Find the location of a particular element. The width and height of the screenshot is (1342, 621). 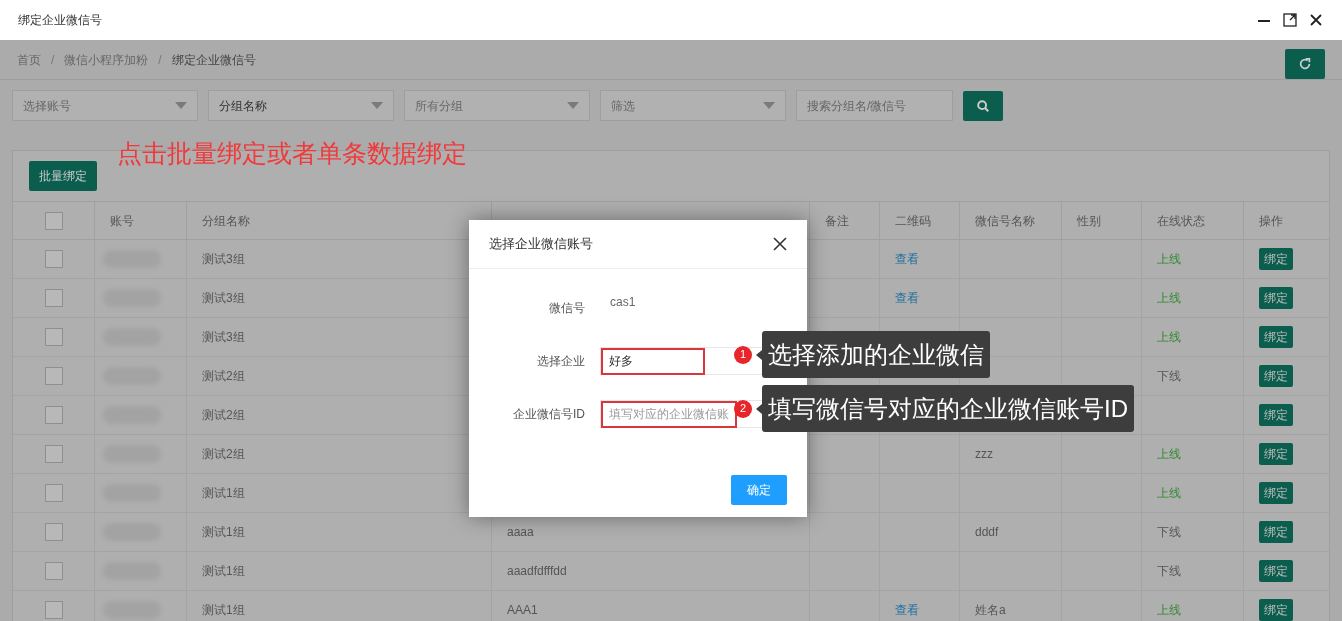

search-icon is located at coordinates (983, 105).